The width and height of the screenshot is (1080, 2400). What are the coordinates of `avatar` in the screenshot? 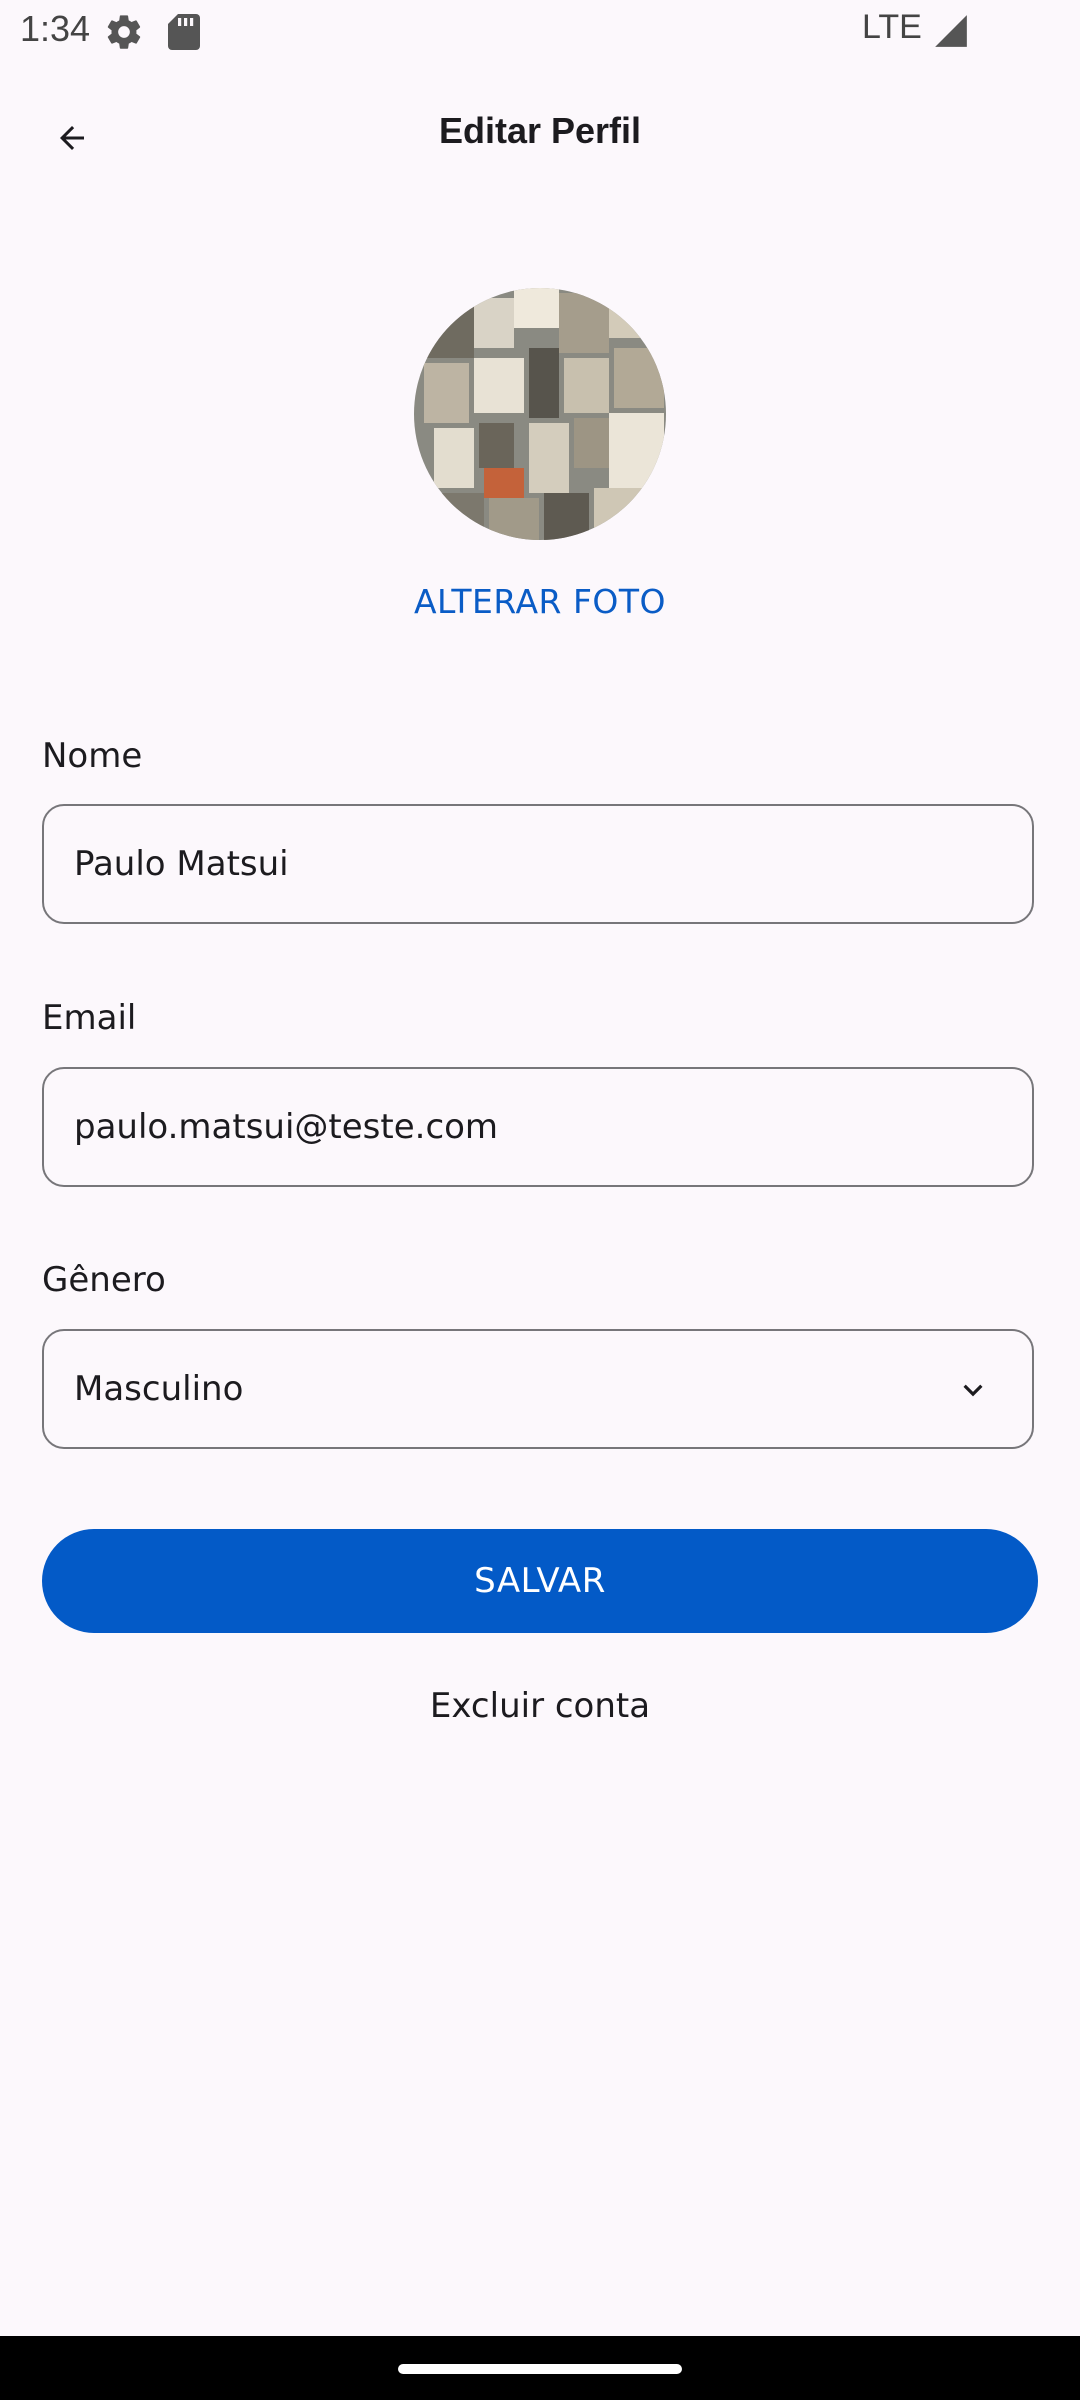 It's located at (540, 414).